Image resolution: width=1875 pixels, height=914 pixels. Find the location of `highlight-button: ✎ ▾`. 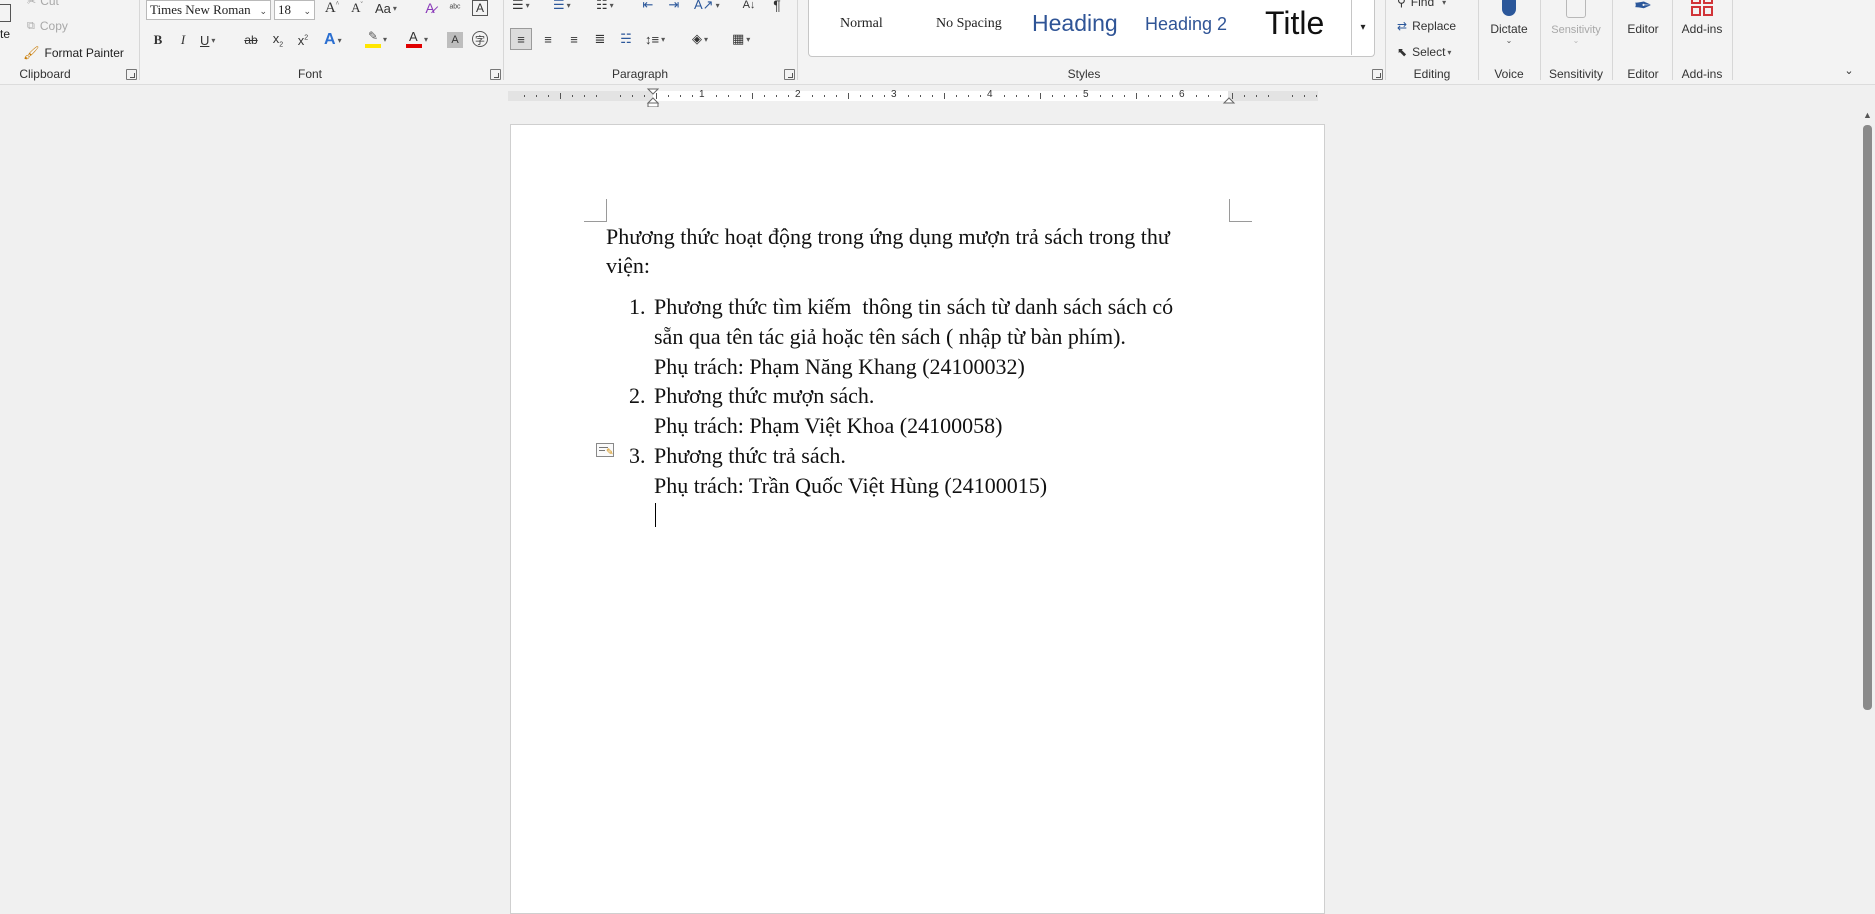

highlight-button: ✎ ▾ is located at coordinates (376, 39).